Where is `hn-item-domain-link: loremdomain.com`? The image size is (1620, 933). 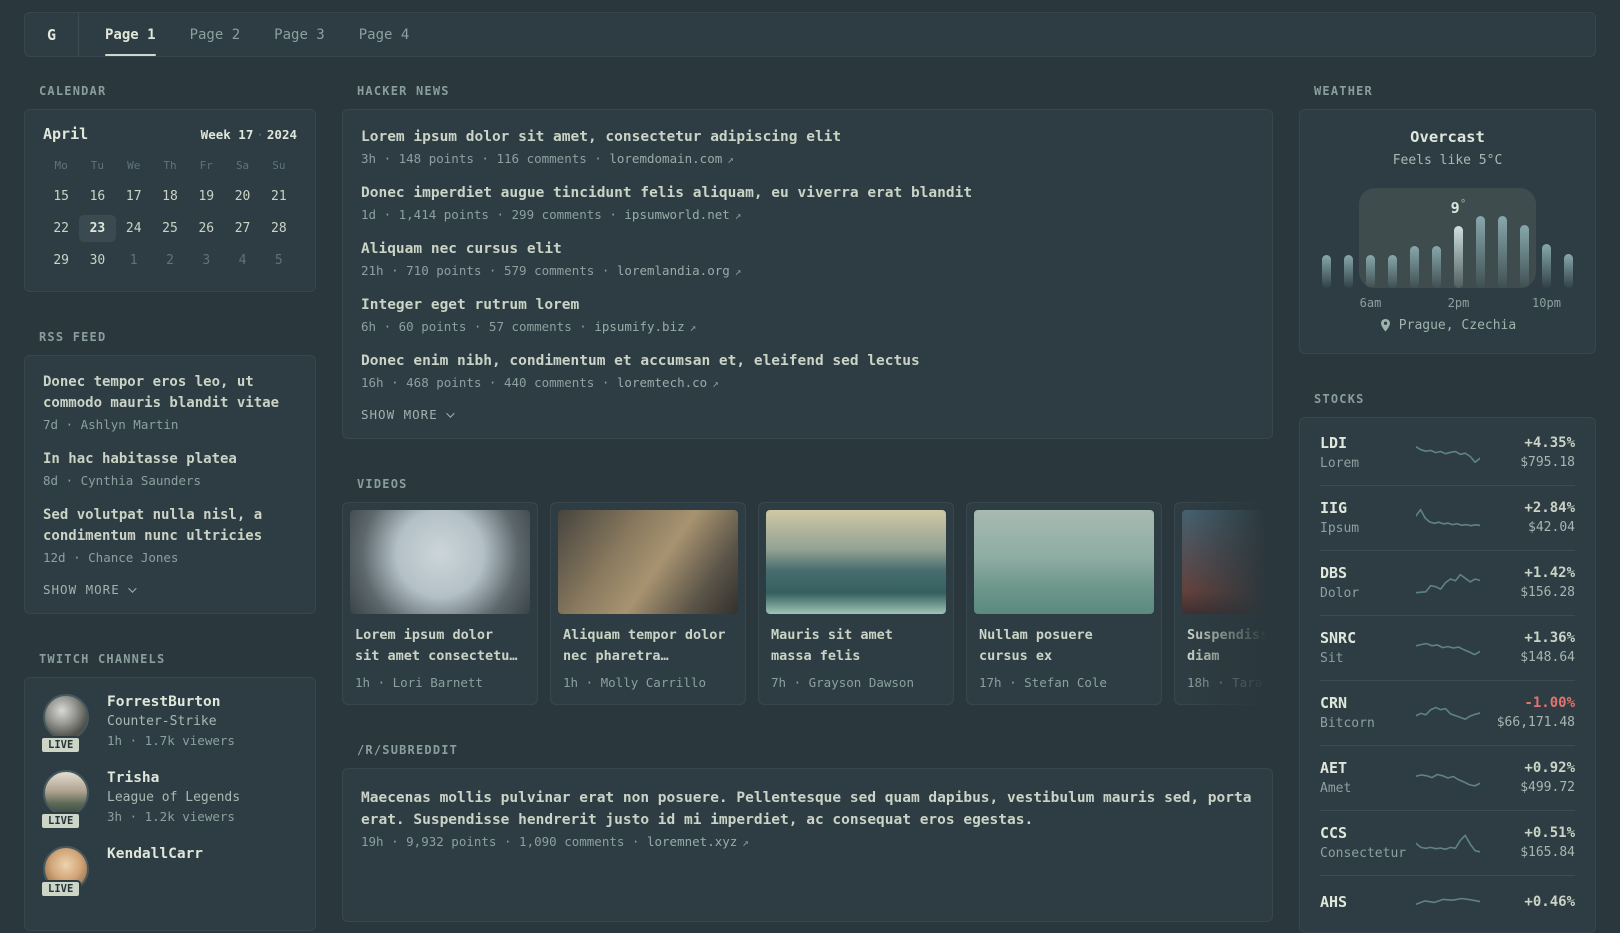
hn-item-domain-link: loremdomain.com is located at coordinates (665, 158).